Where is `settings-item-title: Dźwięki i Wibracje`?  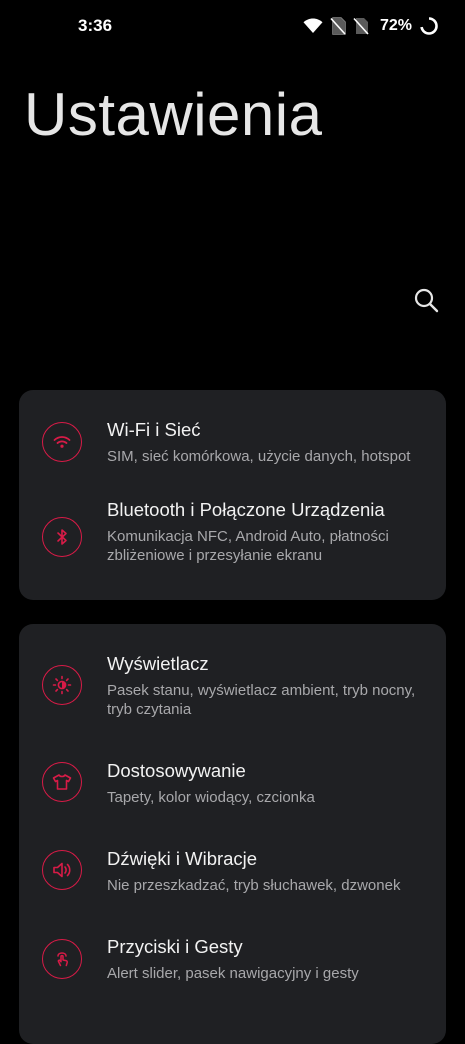 settings-item-title: Dźwięki i Wibracje is located at coordinates (182, 858).